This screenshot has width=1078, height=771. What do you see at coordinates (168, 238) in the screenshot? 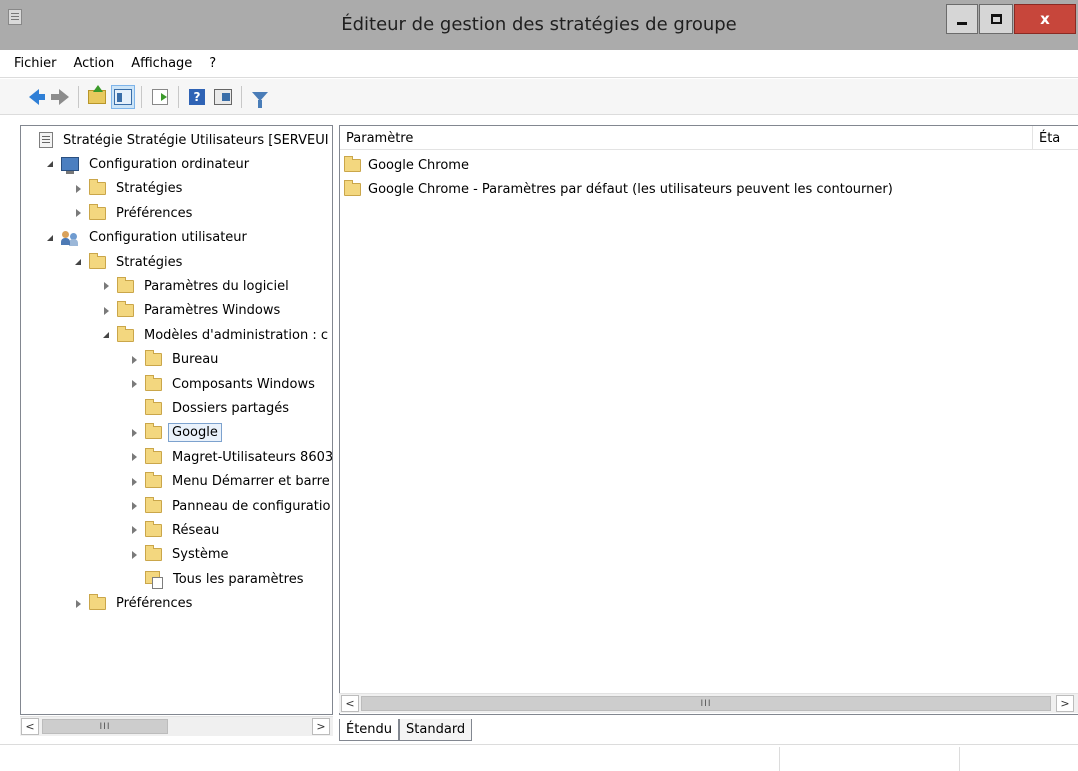
I see `tree-item-label: Configuration utilisateur` at bounding box center [168, 238].